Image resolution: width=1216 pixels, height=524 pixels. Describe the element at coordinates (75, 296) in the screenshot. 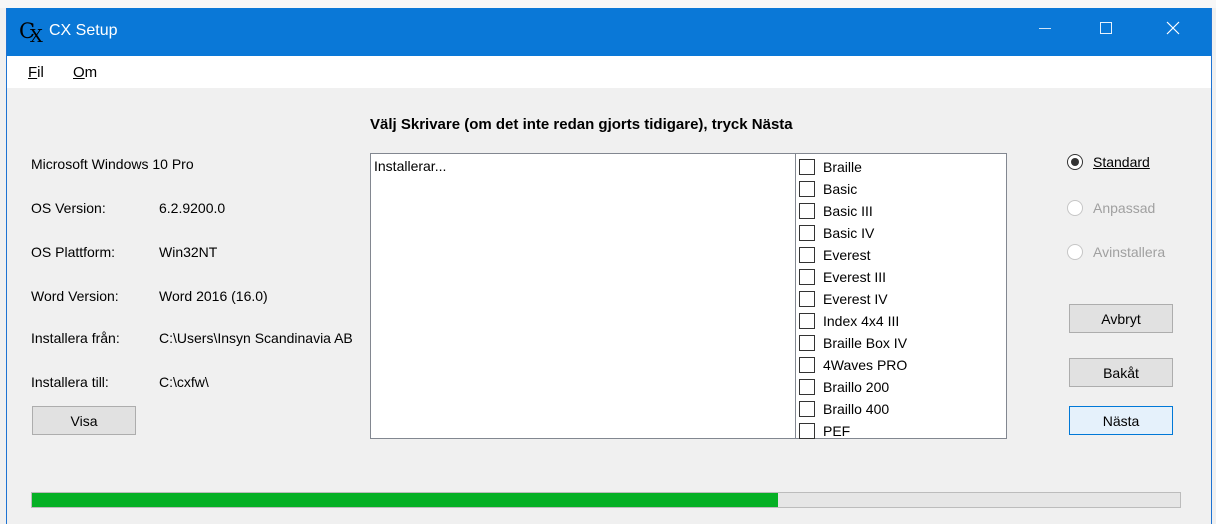

I see `word-version-label: Word Version:` at that location.